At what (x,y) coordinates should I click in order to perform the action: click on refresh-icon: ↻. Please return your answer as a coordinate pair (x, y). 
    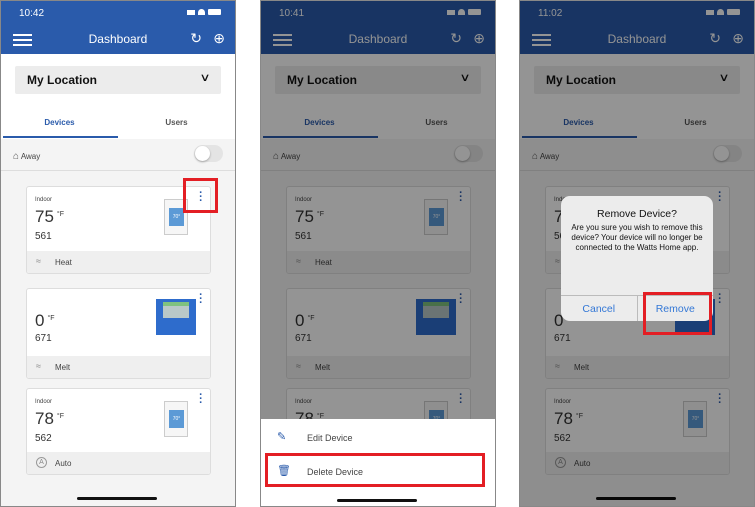
    Looking at the image, I should click on (196, 38).